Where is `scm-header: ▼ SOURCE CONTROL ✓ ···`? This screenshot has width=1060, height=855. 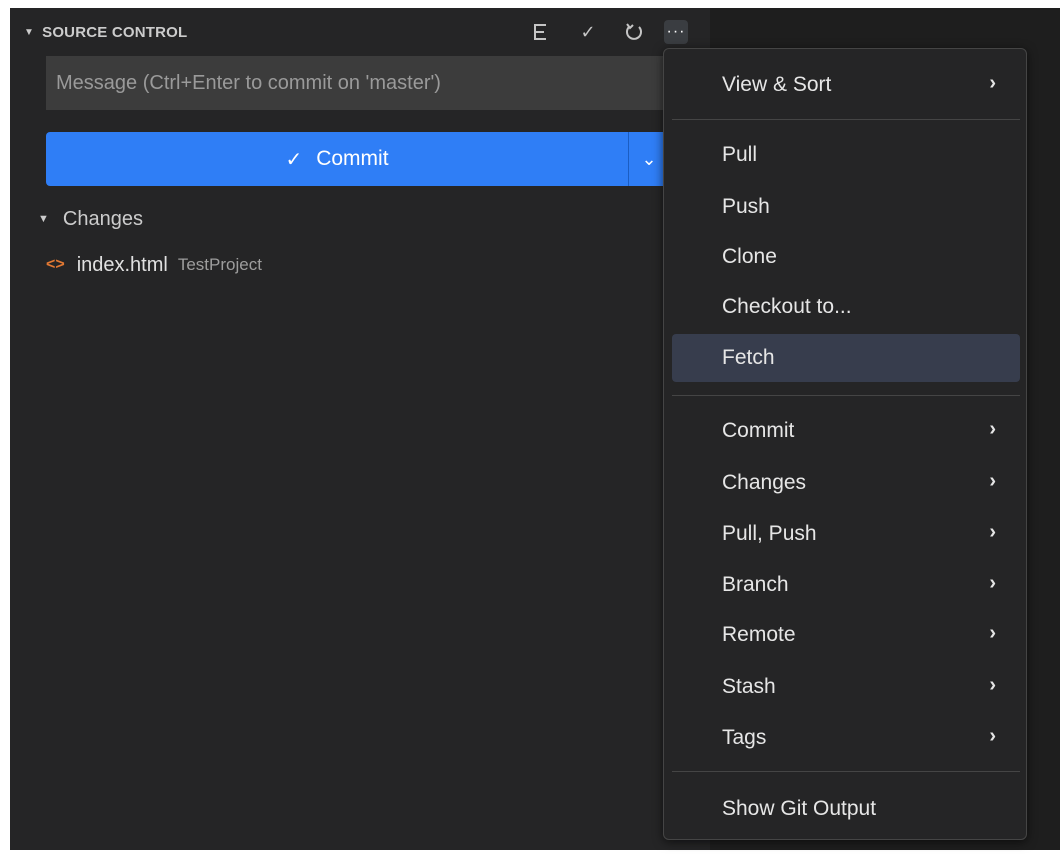
scm-header: ▼ SOURCE CONTROL ✓ ··· is located at coordinates (360, 32).